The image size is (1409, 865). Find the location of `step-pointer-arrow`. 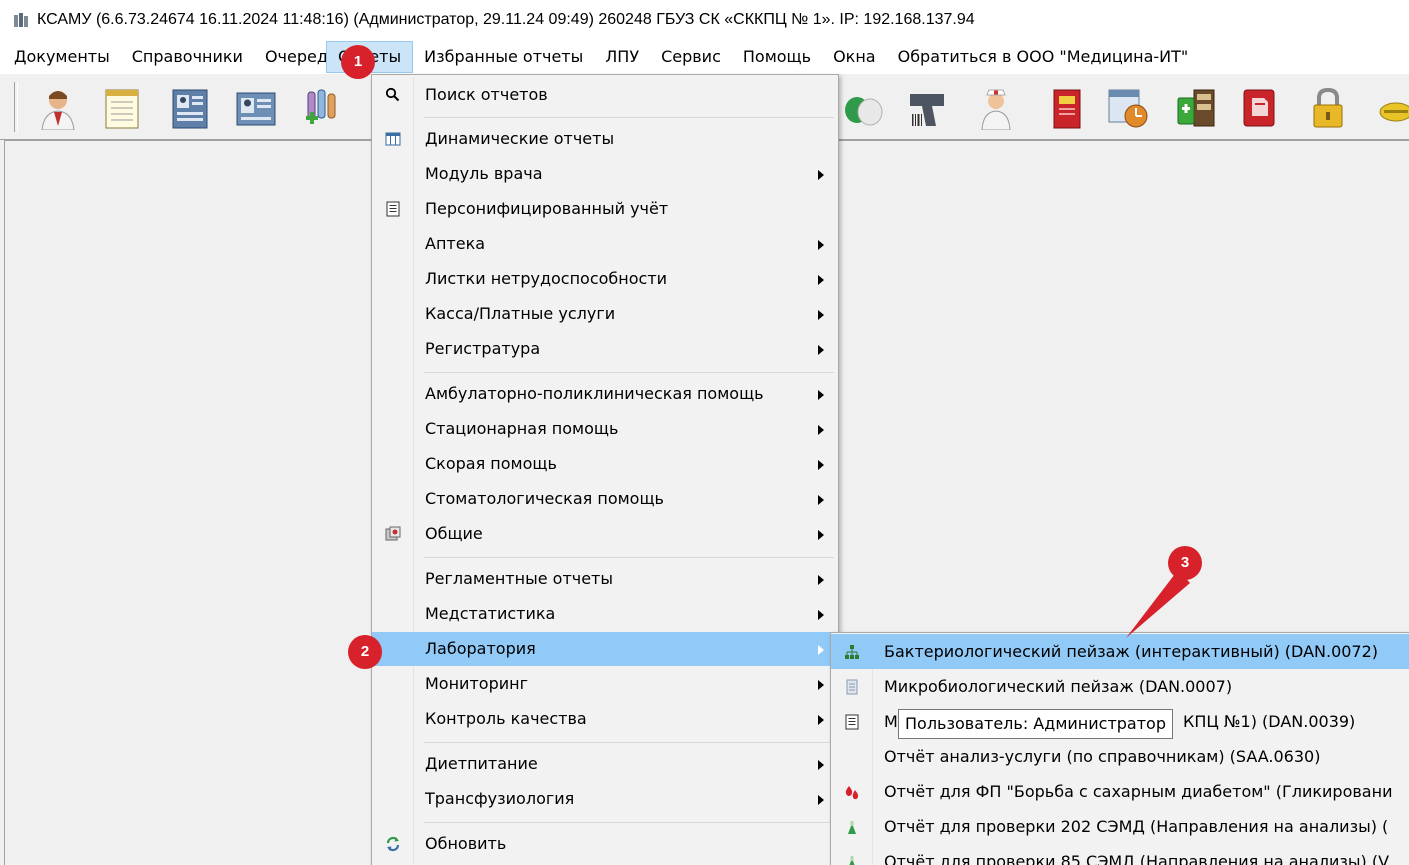

step-pointer-arrow is located at coordinates (1158, 604).